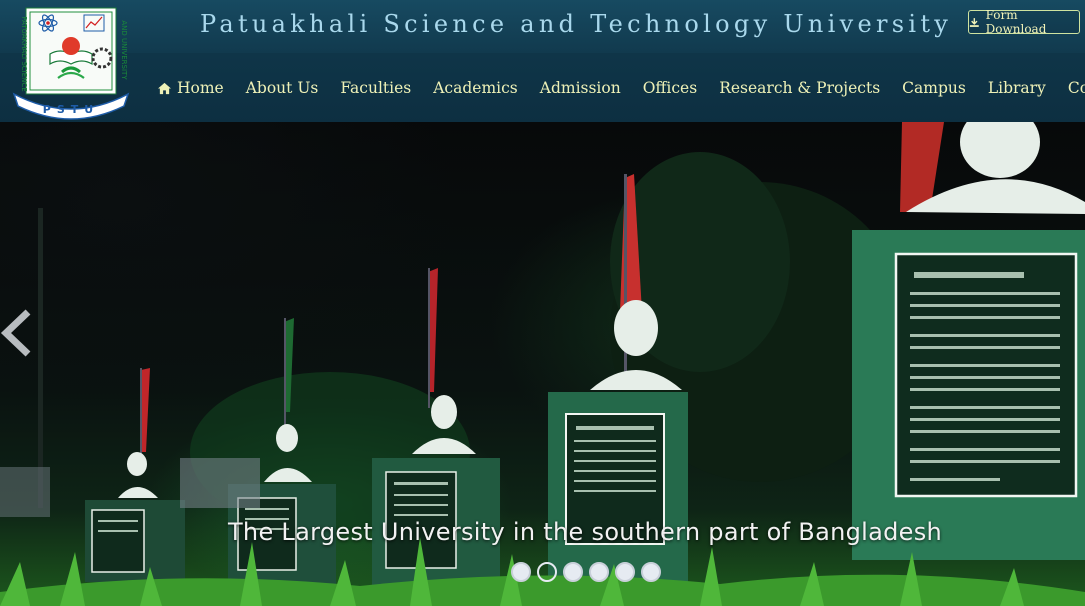  I want to click on university-logo: PATUAKHALI SCIENCE AND UNIVERSITY PSTU, so click(71, 63).